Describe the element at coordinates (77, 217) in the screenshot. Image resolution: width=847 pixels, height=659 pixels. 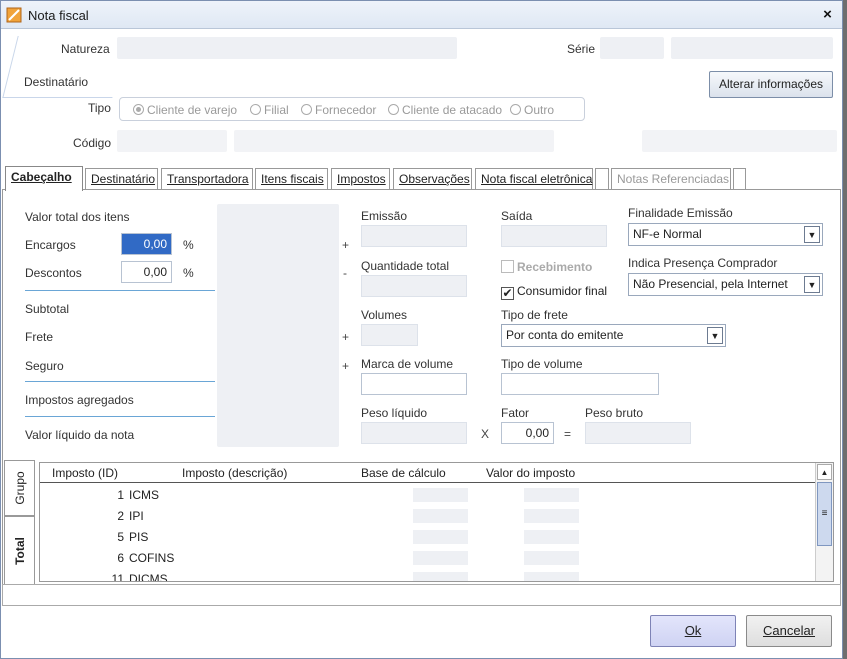
I see `valor-total-itens-label: Valor total dos itens` at that location.